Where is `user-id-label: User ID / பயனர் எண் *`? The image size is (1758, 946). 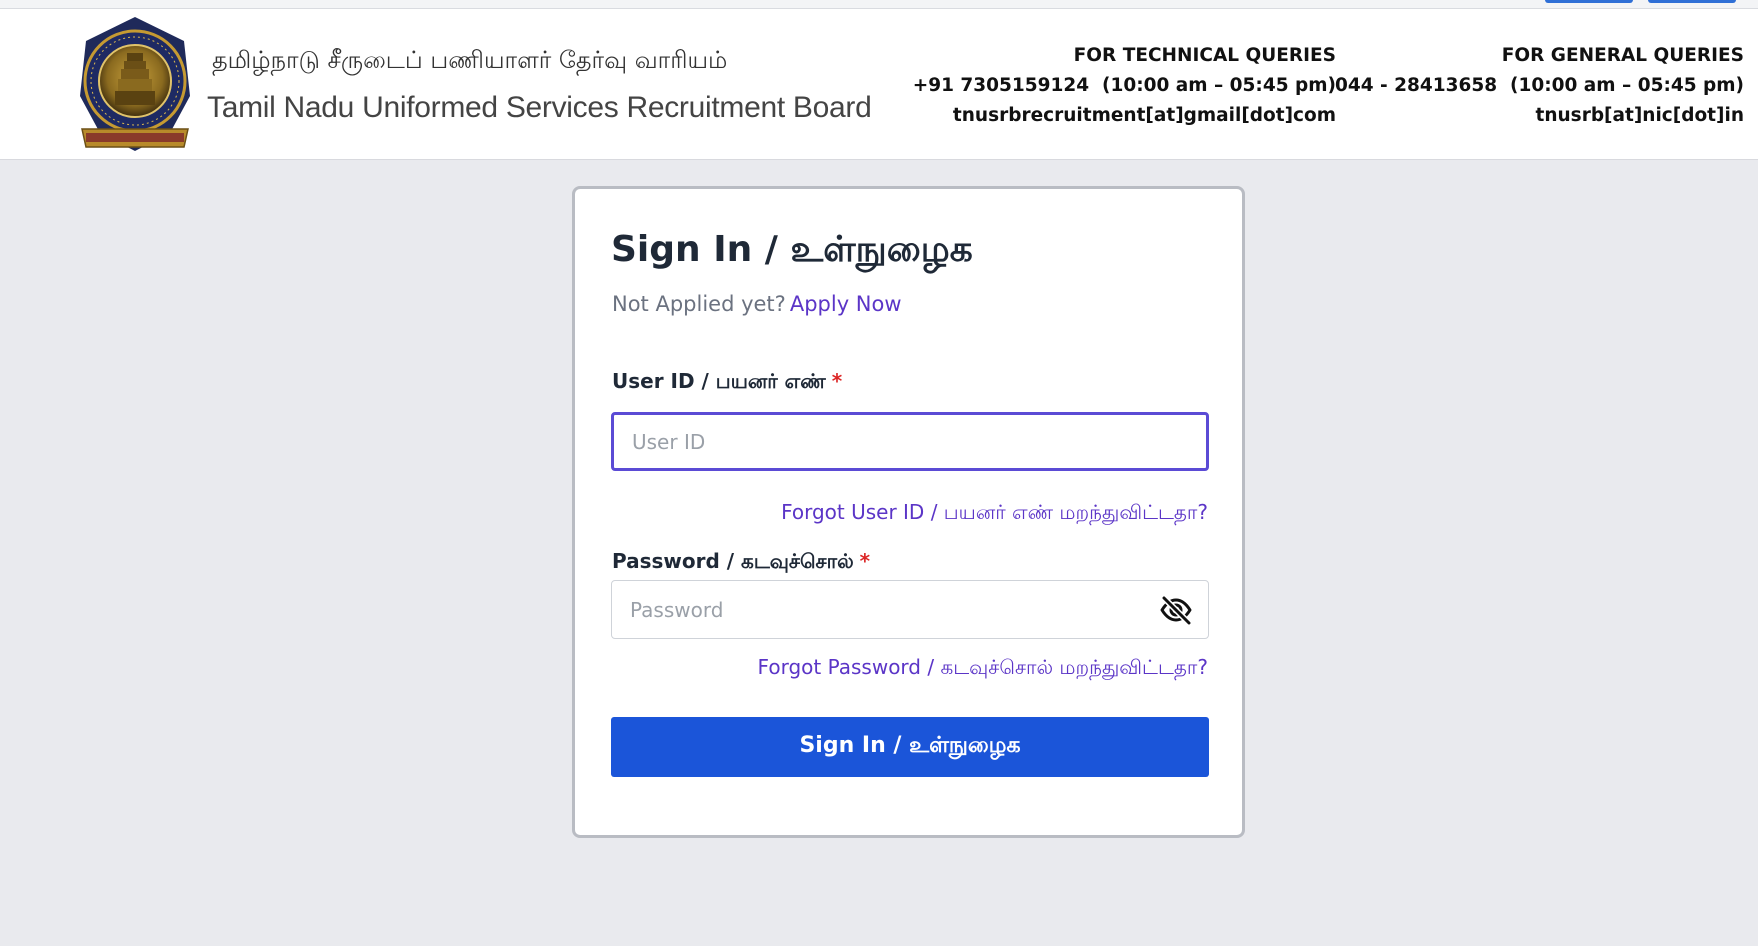 user-id-label: User ID / பயனர் எண் * is located at coordinates (727, 382).